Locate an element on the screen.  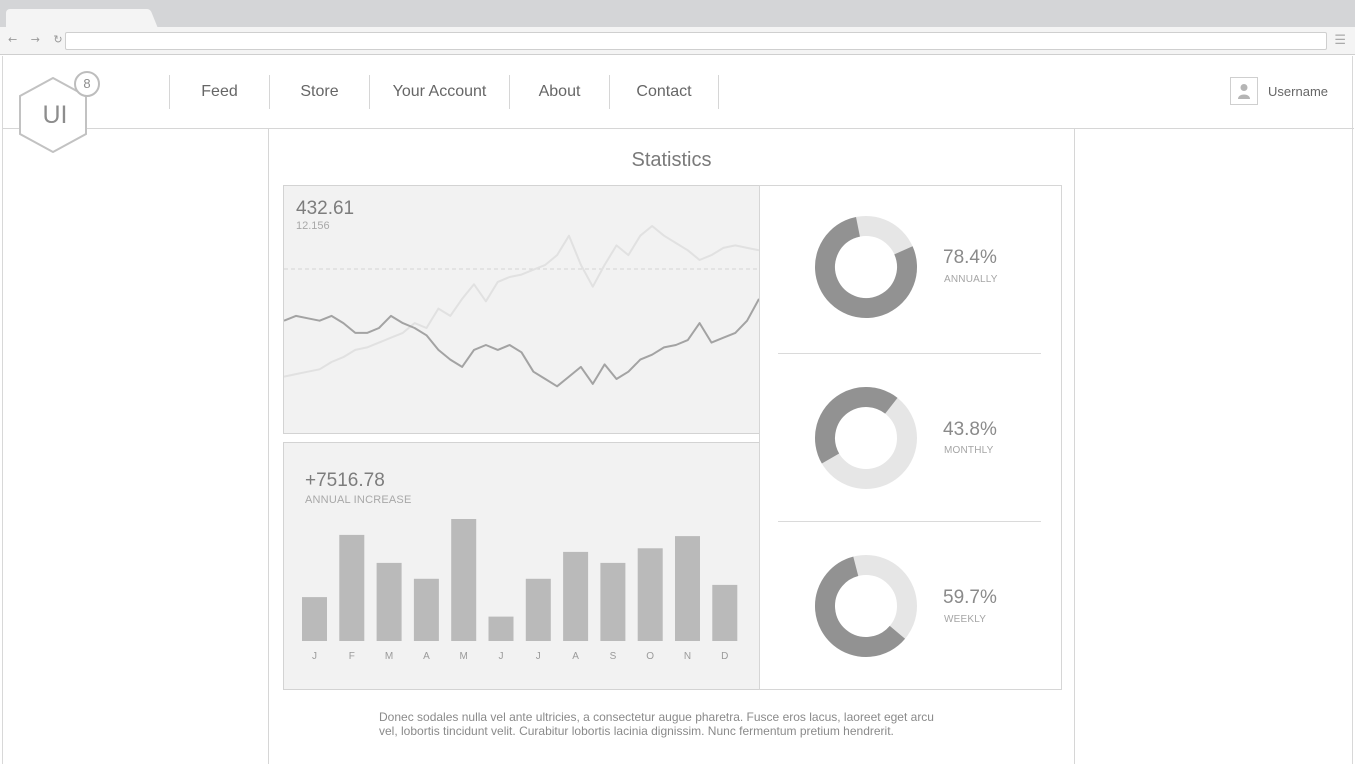
donut-row-monthly: 43.8% MONTHLY is located at coordinates (910, 440).